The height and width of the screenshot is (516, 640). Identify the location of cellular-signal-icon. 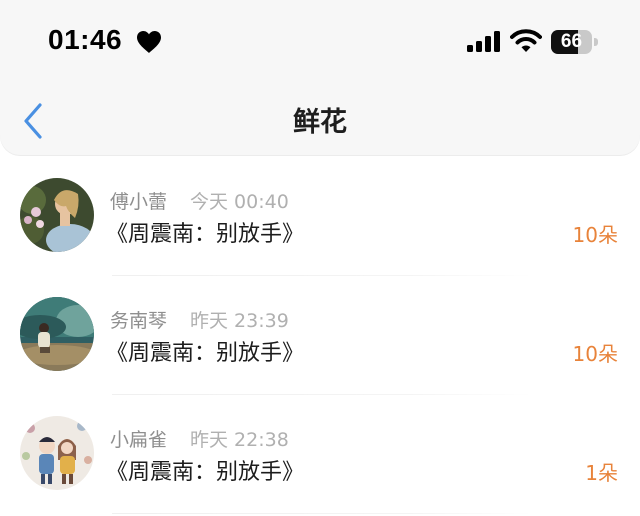
(483, 41).